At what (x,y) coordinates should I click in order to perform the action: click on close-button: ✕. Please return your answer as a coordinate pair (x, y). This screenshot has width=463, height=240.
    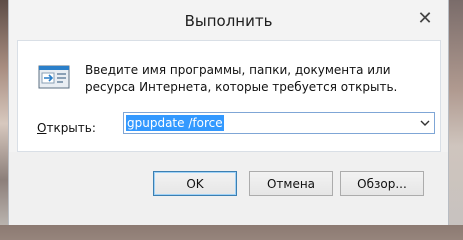
    Looking at the image, I should click on (425, 18).